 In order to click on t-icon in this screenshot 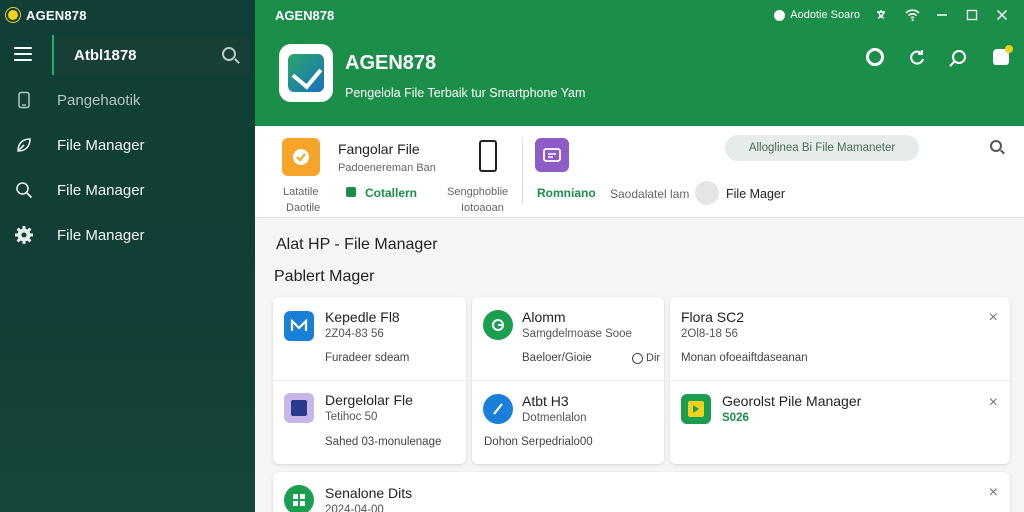, I will do `click(299, 408)`.